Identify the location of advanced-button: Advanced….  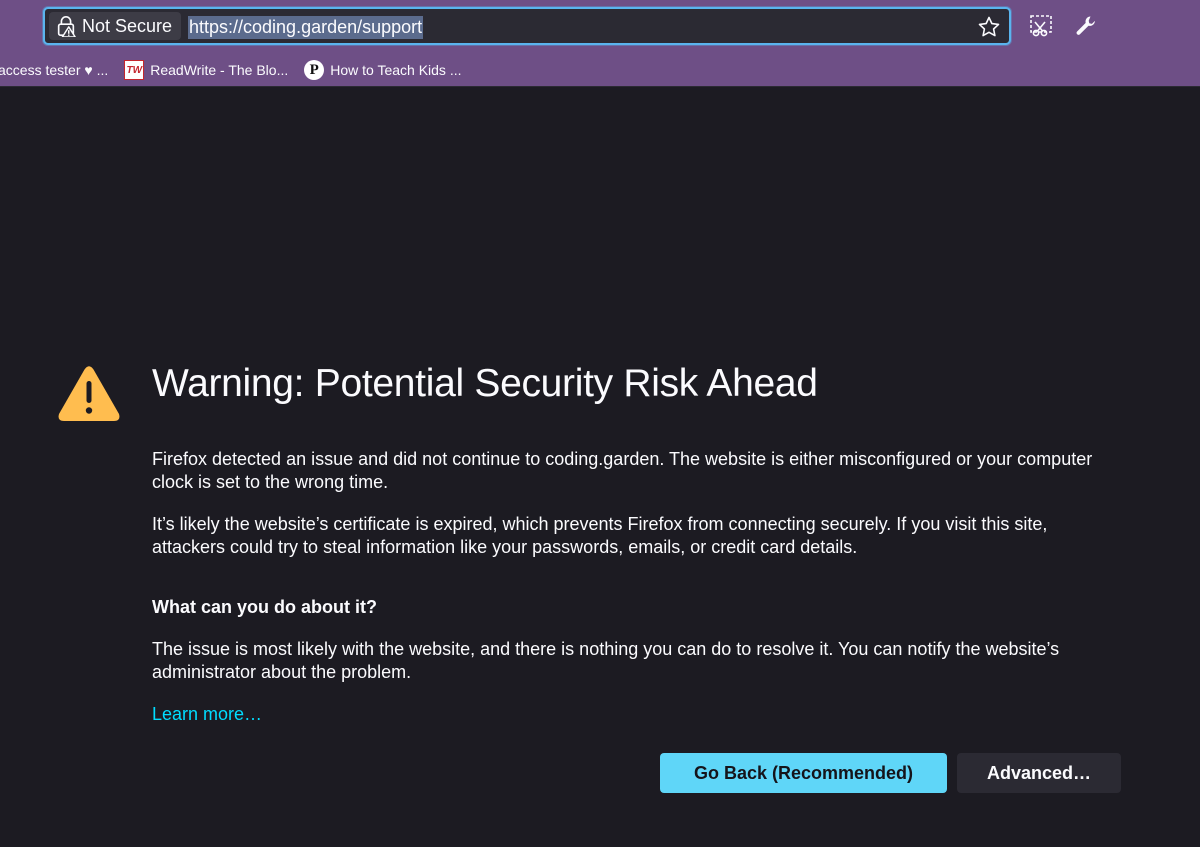
(1039, 773).